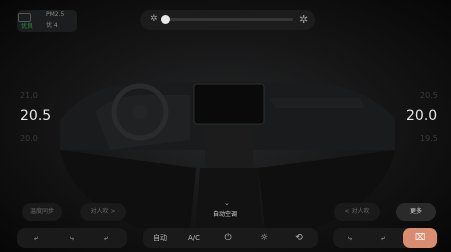 This screenshot has width=451, height=252. I want to click on fan-large-icon: ✲, so click(304, 19).